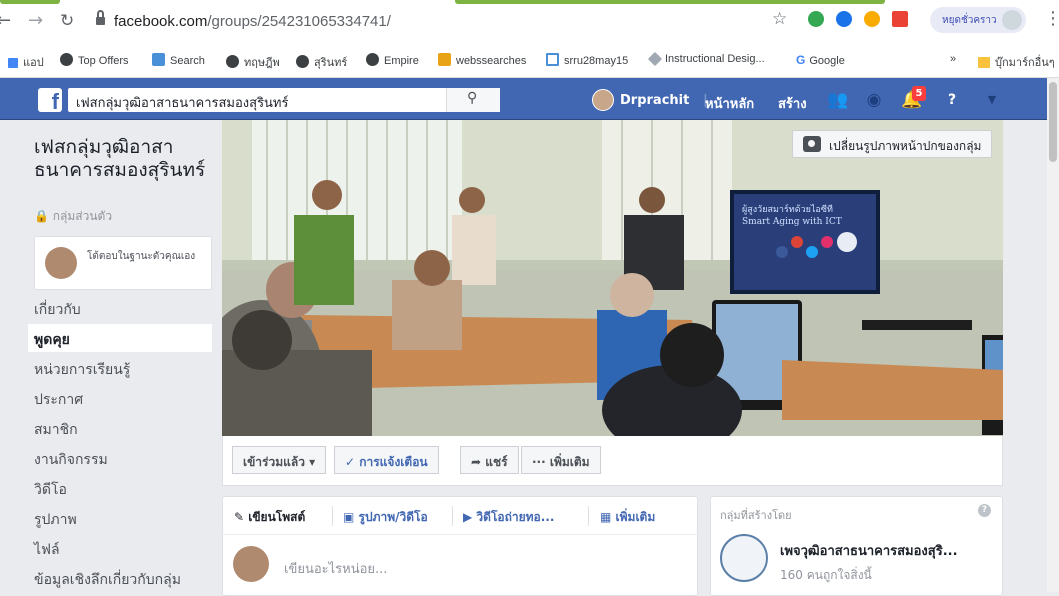 Image resolution: width=1059 pixels, height=596 pixels. What do you see at coordinates (26, 62) in the screenshot?
I see `bookmark-apps: แอป` at bounding box center [26, 62].